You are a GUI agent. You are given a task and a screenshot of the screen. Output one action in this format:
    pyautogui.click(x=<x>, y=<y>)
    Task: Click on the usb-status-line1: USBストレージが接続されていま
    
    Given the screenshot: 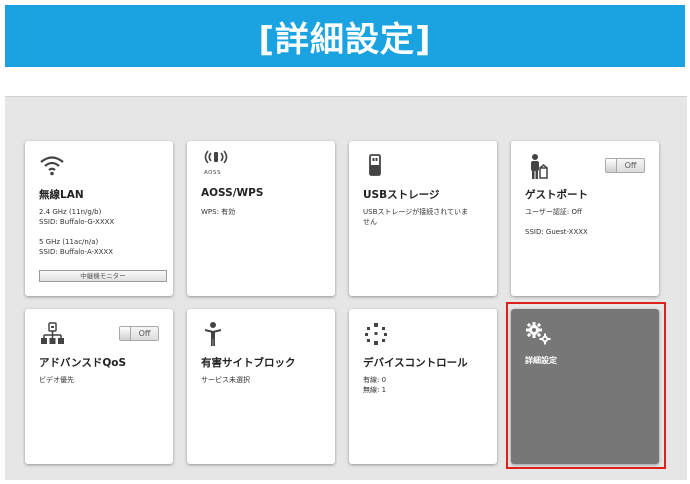 What is the action you would take?
    pyautogui.click(x=416, y=212)
    